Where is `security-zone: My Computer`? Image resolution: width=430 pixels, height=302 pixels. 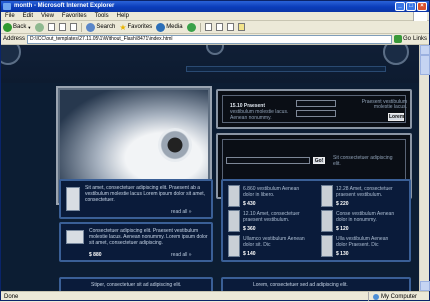
security-zone: My Computer is located at coordinates (397, 296).